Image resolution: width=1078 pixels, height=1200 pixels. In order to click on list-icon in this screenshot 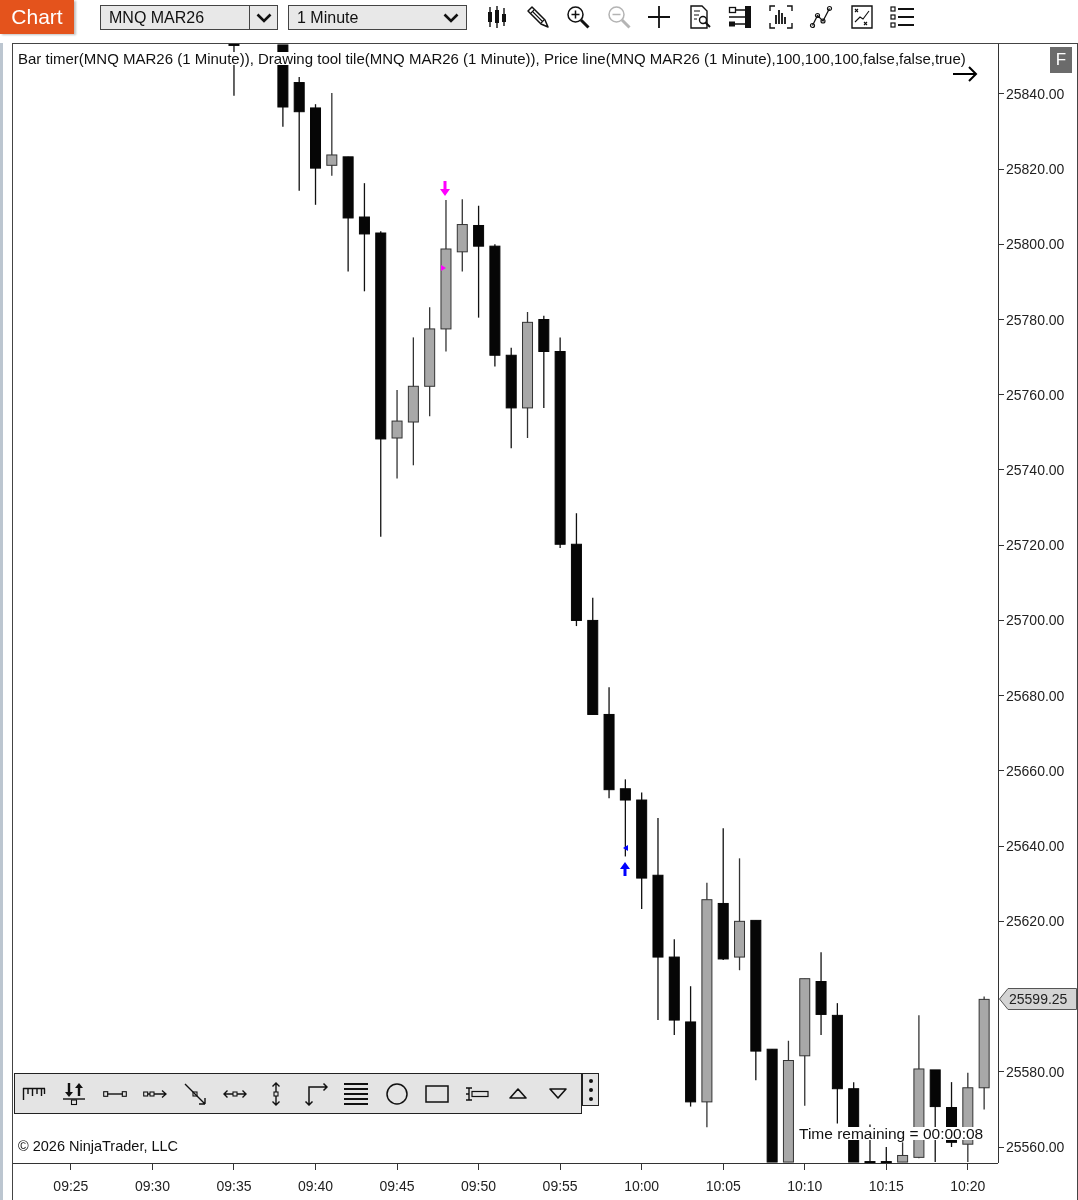, I will do `click(902, 17)`.